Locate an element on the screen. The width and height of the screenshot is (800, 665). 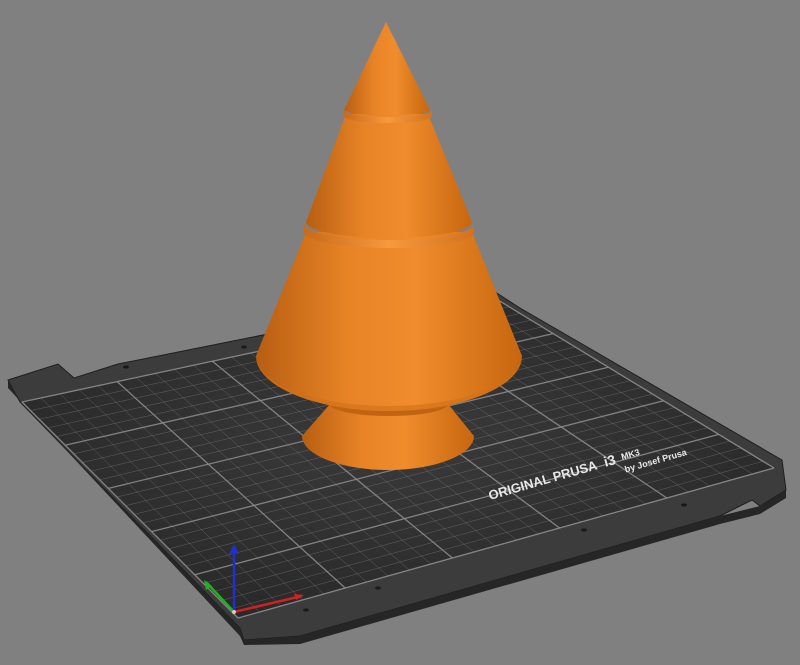
axis-origin is located at coordinates (234, 612).